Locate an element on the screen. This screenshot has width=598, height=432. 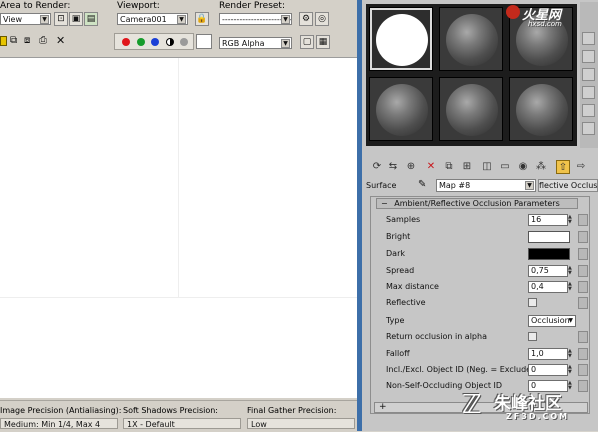
falloff-map-button is located at coordinates (583, 354).